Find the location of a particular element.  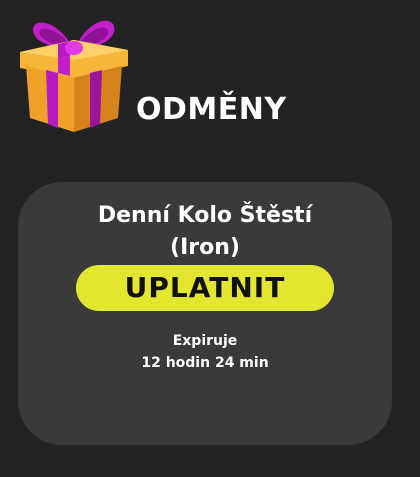

reward-title: Denní Kolo Štěstí (Iron) is located at coordinates (205, 232).